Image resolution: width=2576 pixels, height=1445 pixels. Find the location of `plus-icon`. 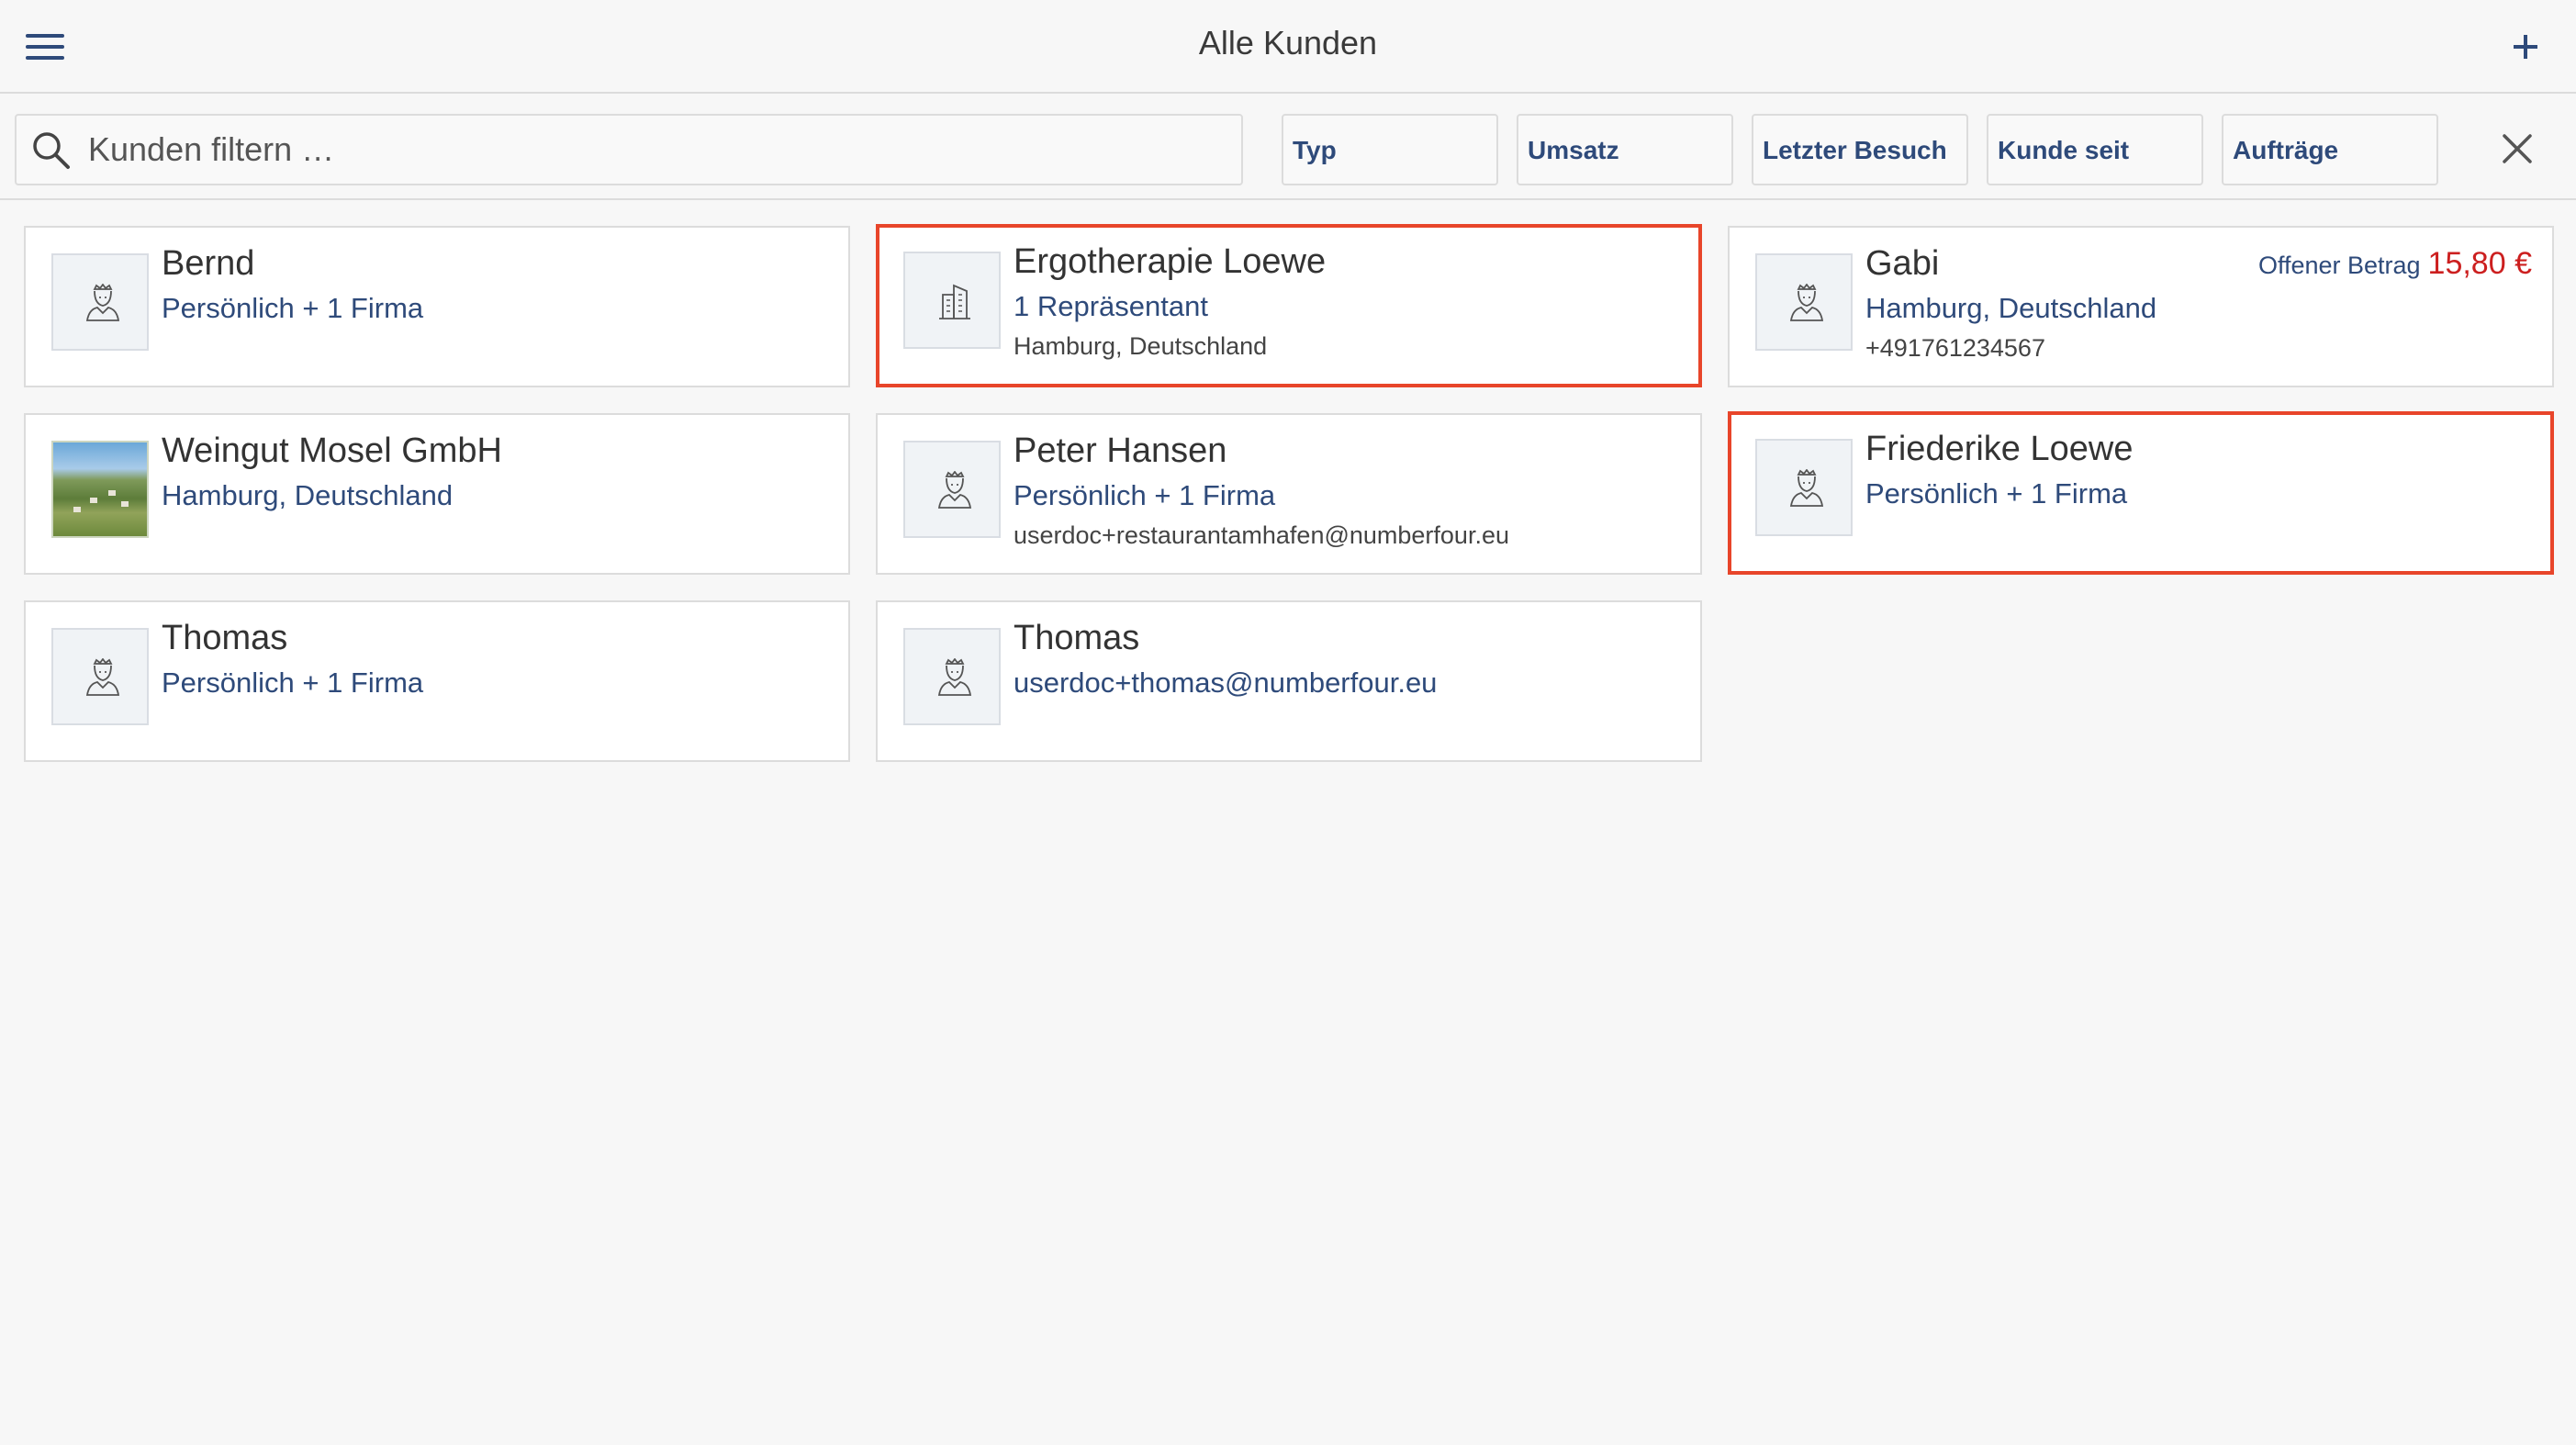

plus-icon is located at coordinates (2525, 47).